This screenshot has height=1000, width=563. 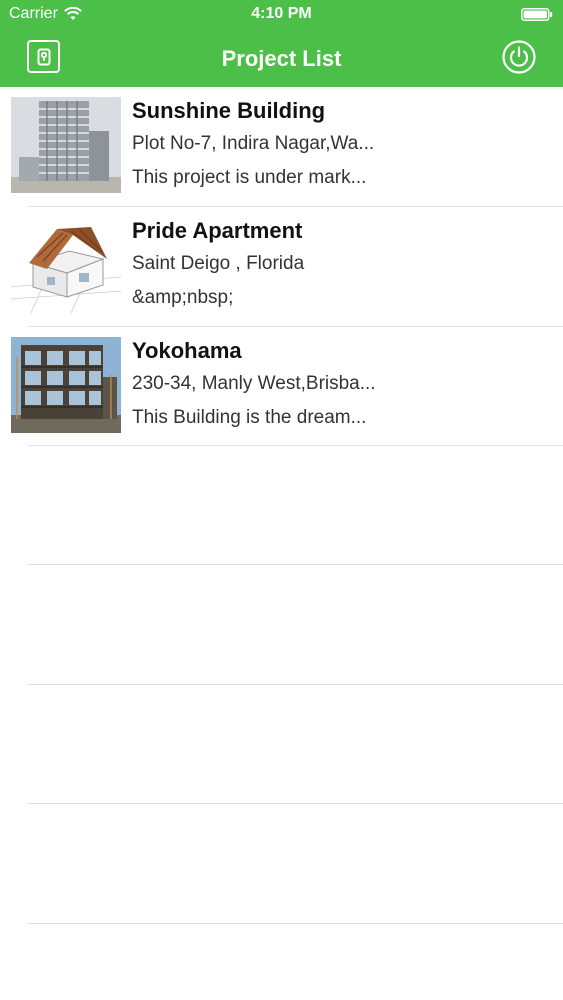 I want to click on row-divider, so click(x=295, y=445).